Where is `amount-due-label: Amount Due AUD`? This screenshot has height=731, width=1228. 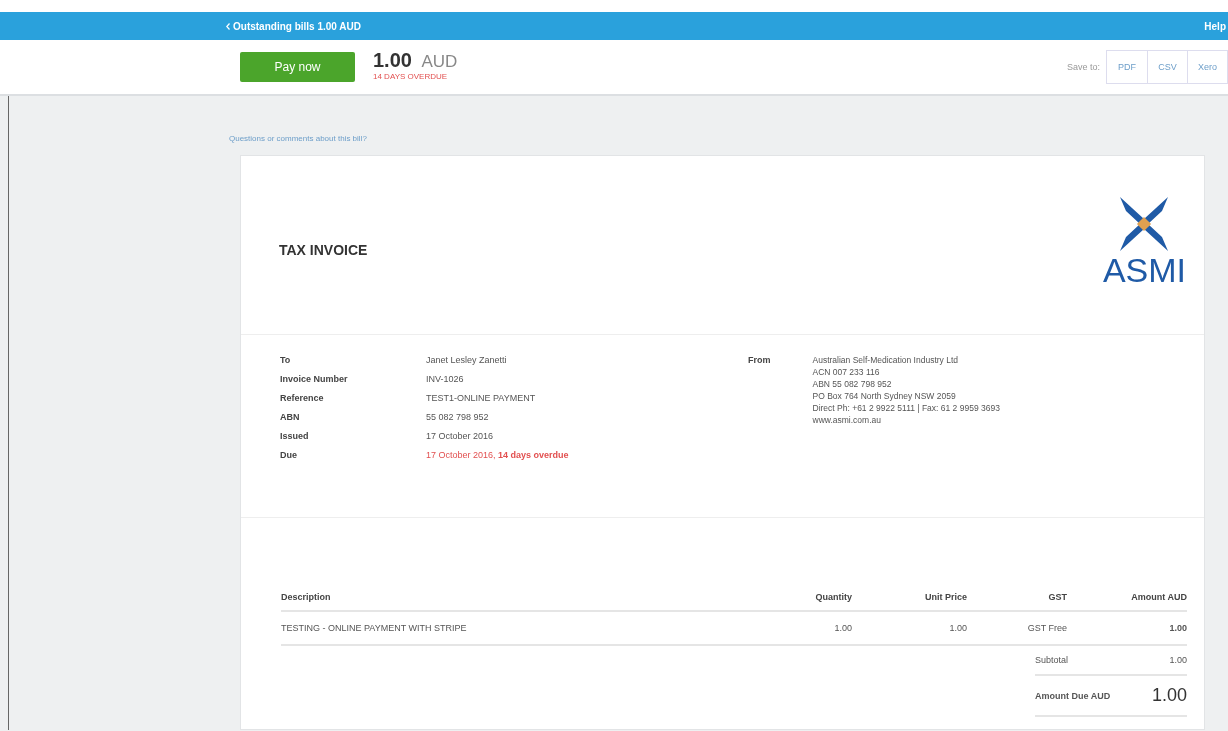 amount-due-label: Amount Due AUD is located at coordinates (1073, 695).